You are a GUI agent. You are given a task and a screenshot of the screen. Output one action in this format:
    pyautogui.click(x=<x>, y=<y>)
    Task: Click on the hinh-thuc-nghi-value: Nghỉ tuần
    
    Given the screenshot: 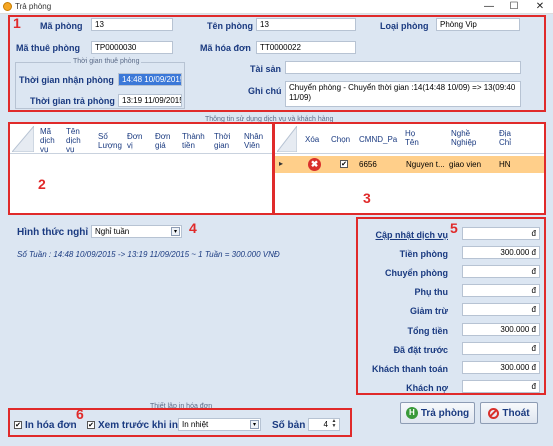 What is the action you would take?
    pyautogui.click(x=112, y=231)
    